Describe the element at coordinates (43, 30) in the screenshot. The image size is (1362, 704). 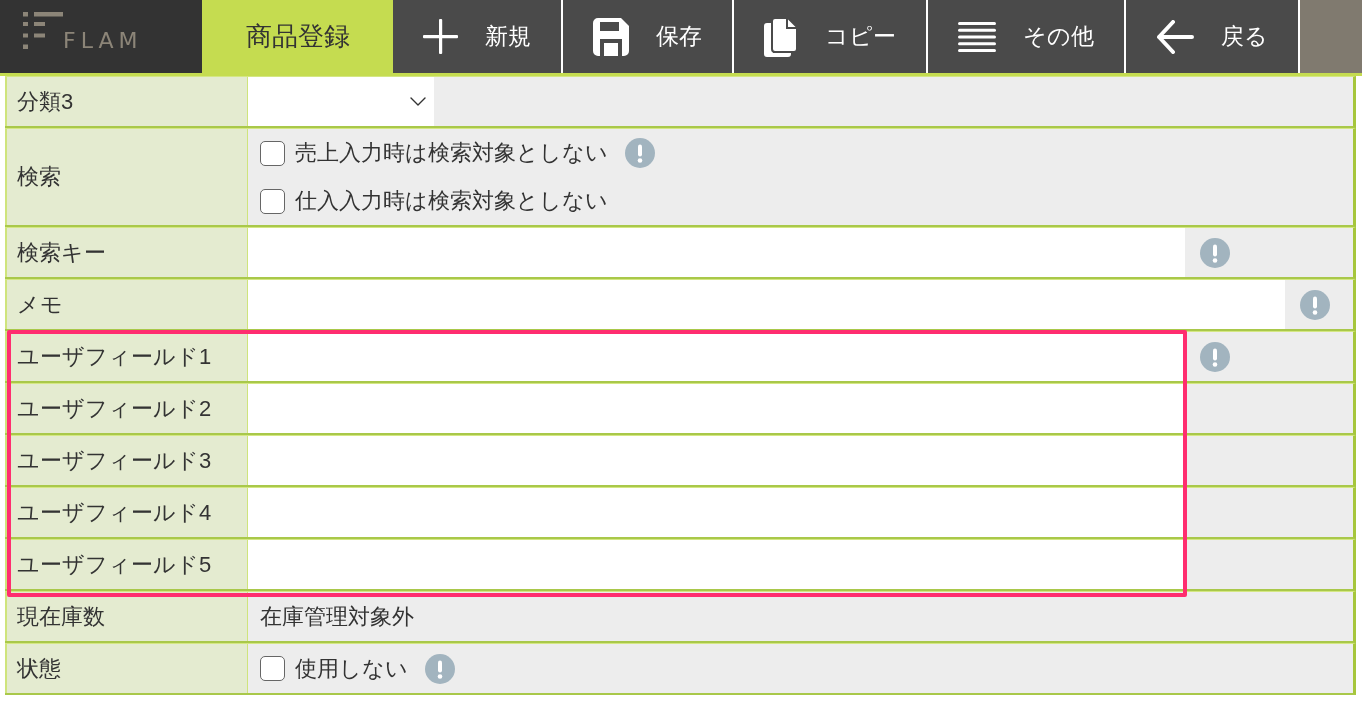
I see `logo-mark-icon` at that location.